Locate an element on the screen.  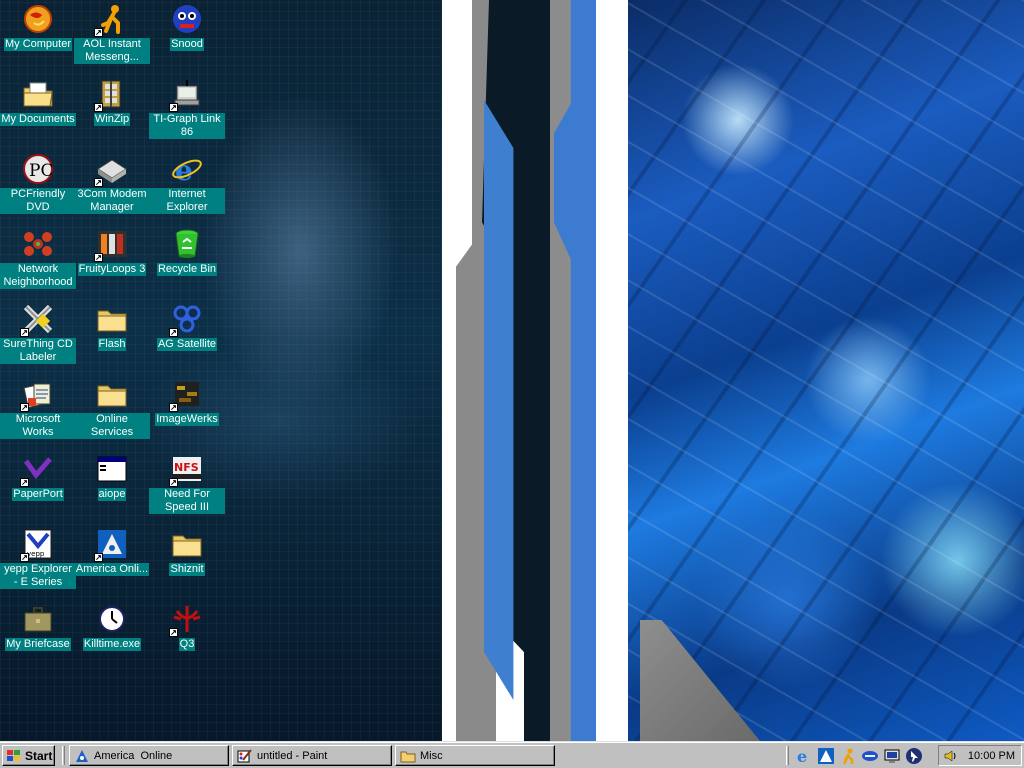
tray-grip is located at coordinates (787, 755).